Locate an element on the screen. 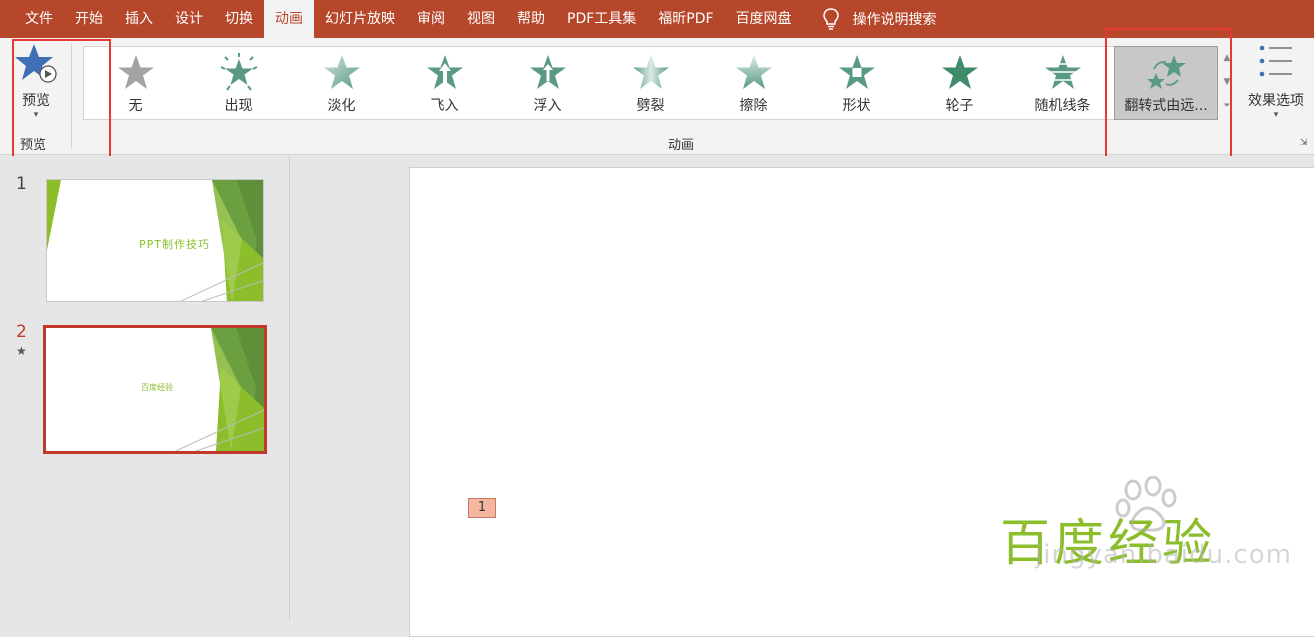 This screenshot has width=1314, height=637. animation-shape: 形状 is located at coordinates (856, 83).